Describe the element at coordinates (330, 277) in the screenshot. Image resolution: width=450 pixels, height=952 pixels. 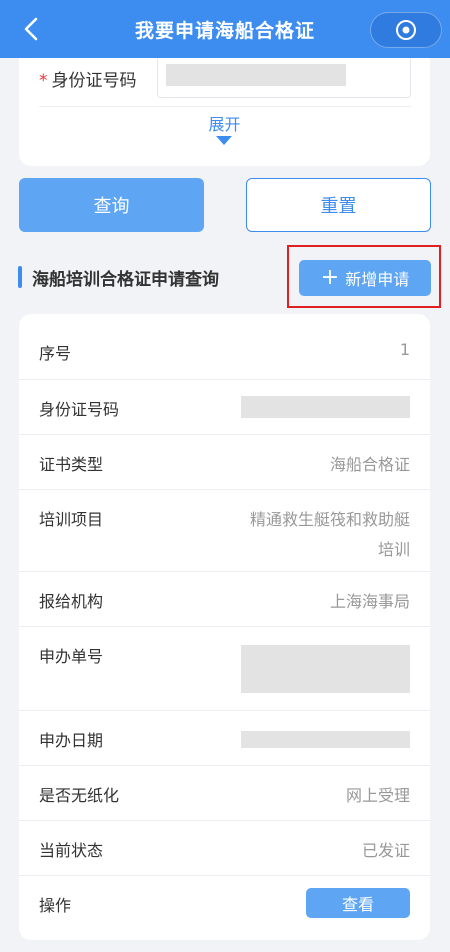
I see `plus-icon: +` at that location.